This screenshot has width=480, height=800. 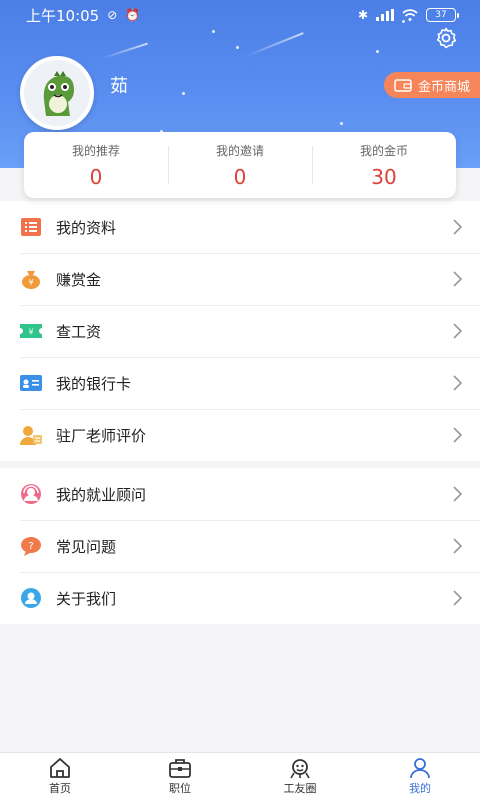 I want to click on teacher-rating-icon, so click(x=31, y=435).